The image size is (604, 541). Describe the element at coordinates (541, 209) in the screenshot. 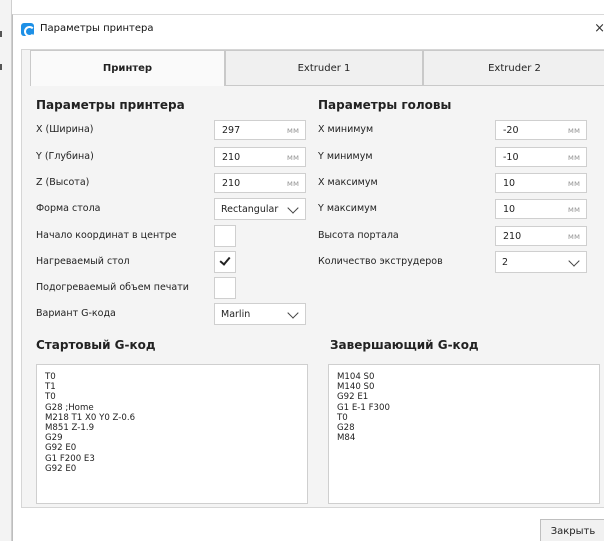

I see `y-max-field: 10 мм` at that location.